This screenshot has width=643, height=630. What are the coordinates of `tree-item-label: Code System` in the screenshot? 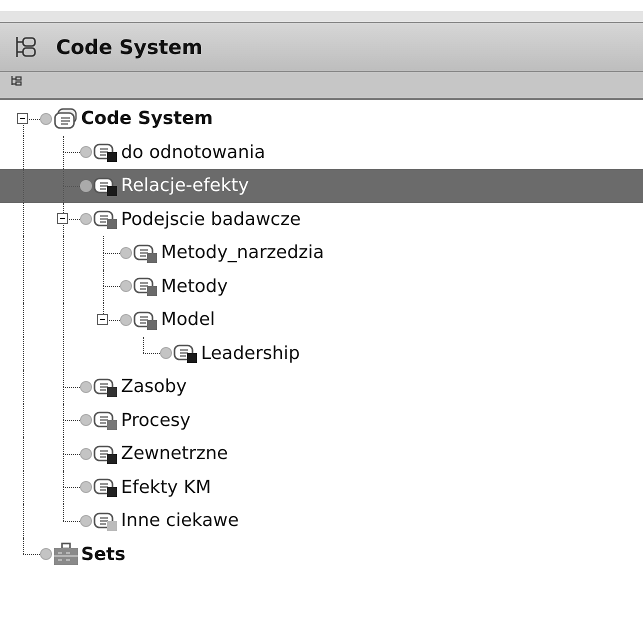 It's located at (147, 119).